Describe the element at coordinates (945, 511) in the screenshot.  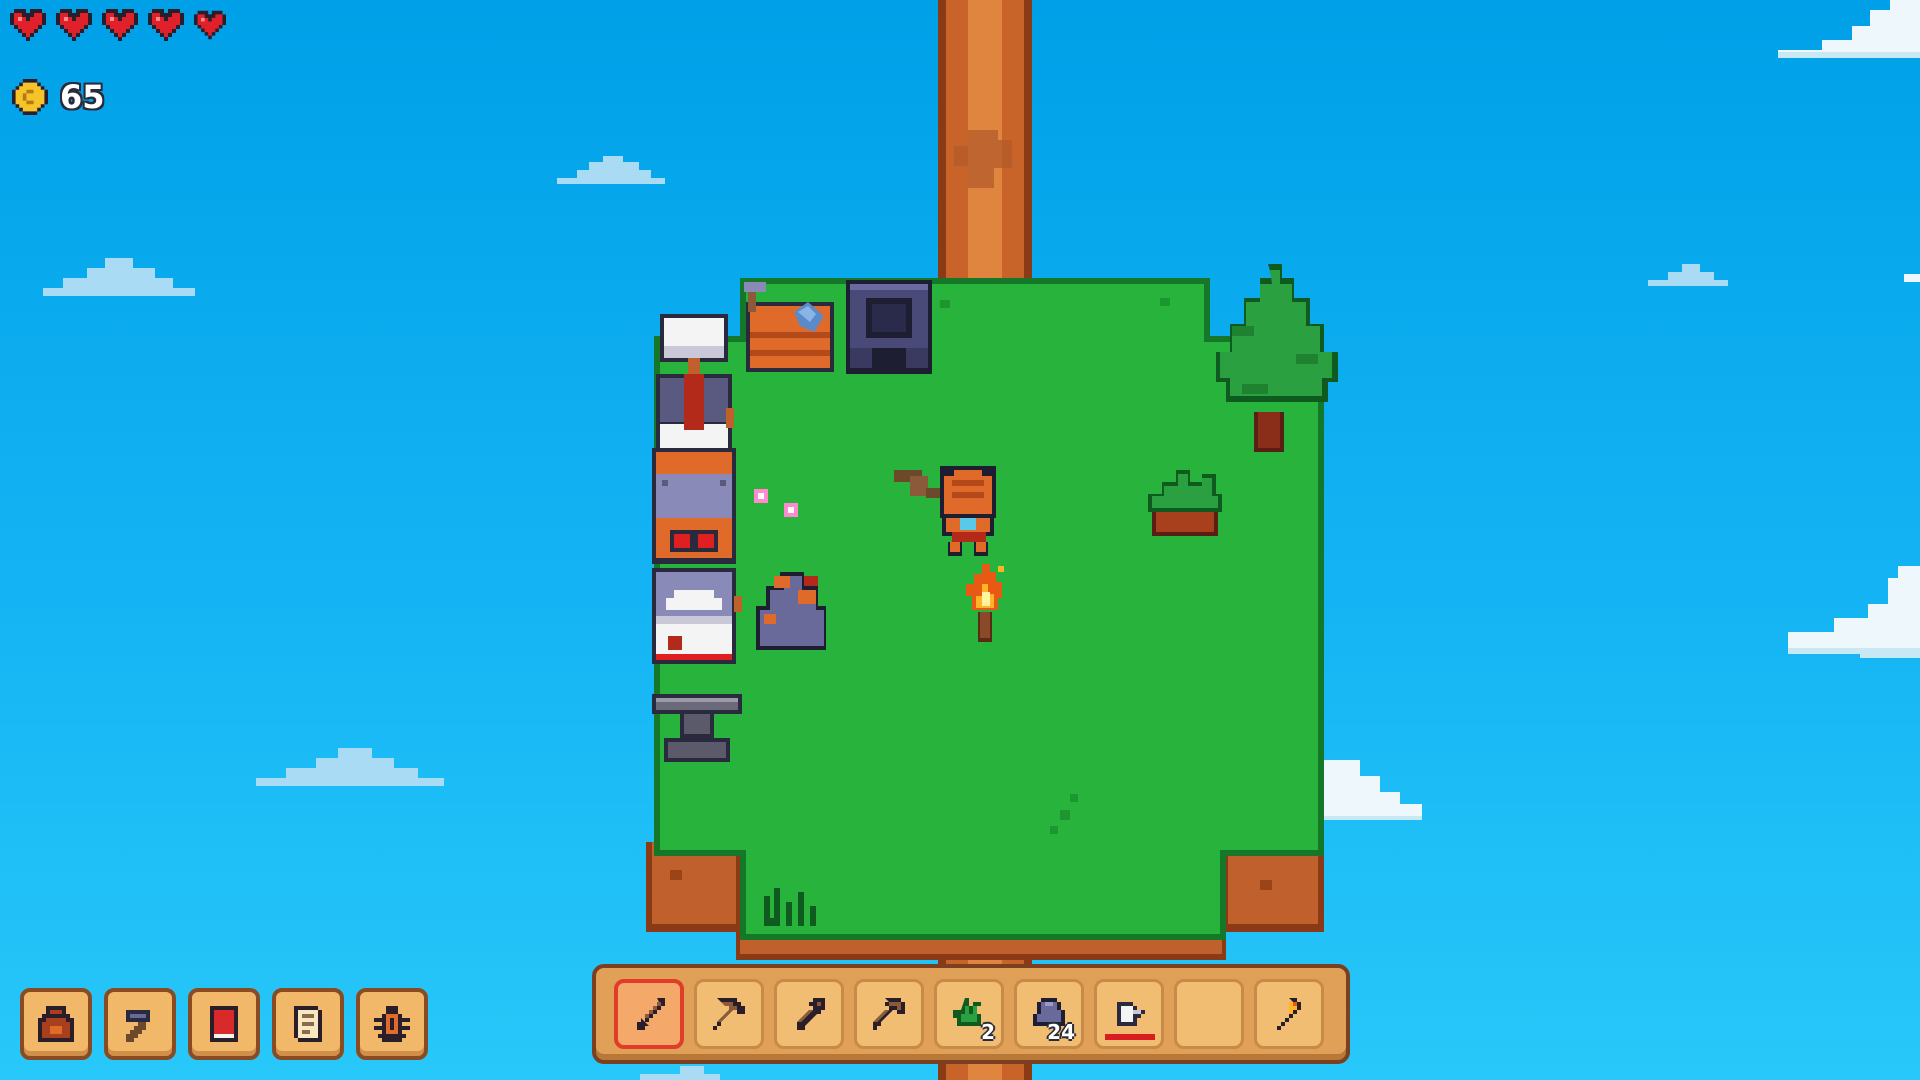
I see `player-character` at that location.